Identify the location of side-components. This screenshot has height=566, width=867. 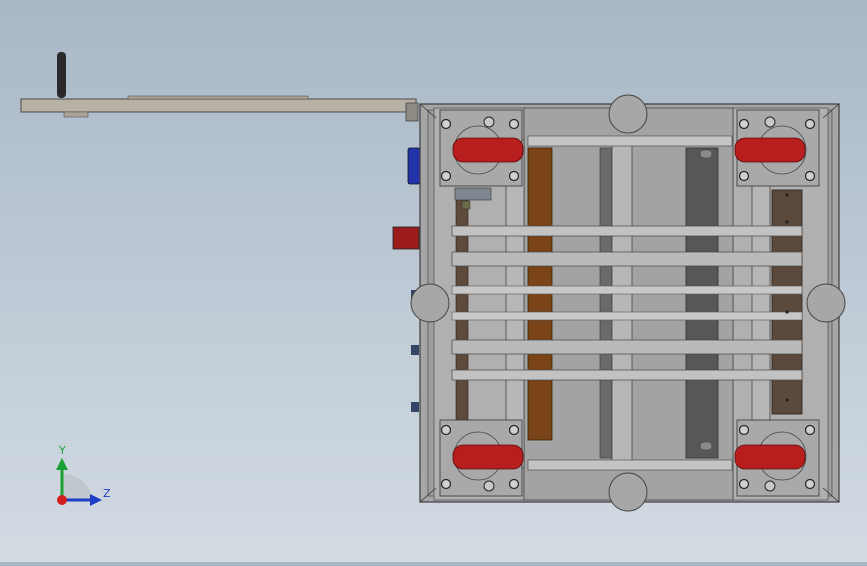
(406, 279).